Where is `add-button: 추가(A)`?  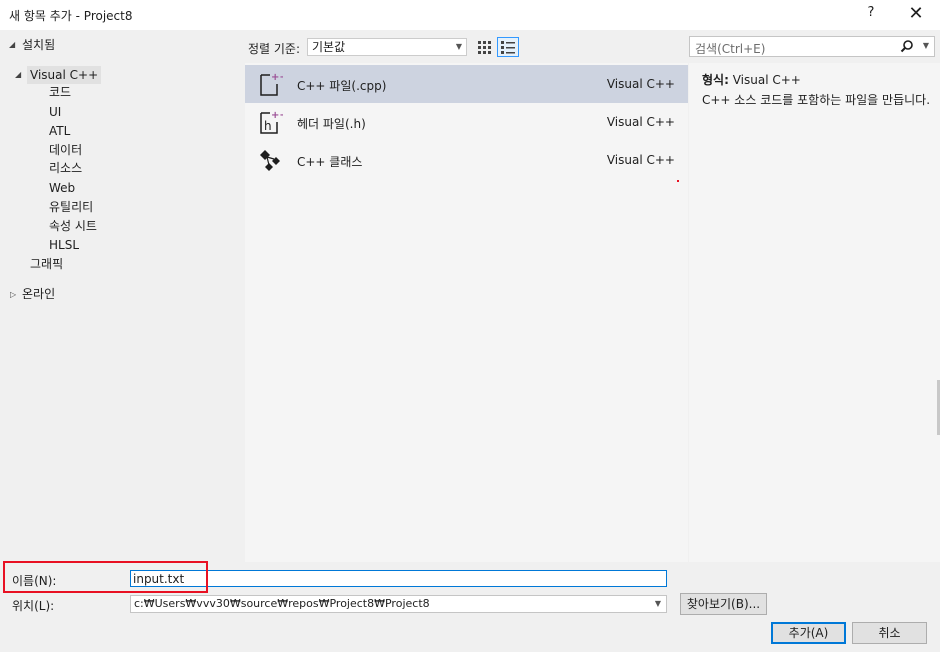
add-button: 추가(A) is located at coordinates (808, 633).